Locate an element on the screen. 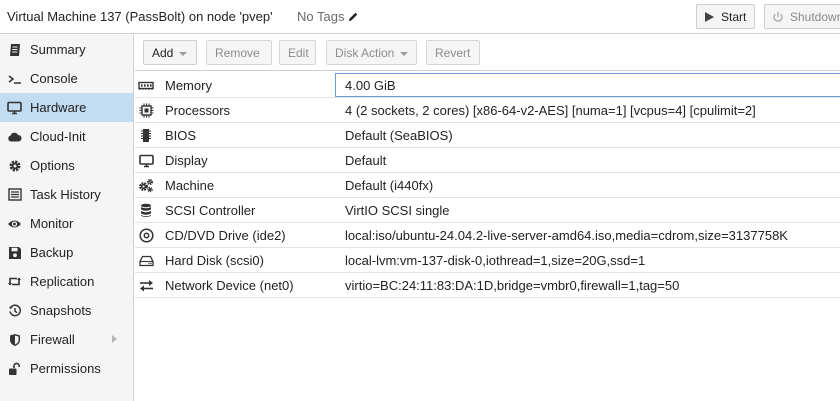  unlock-icon is located at coordinates (14, 368).